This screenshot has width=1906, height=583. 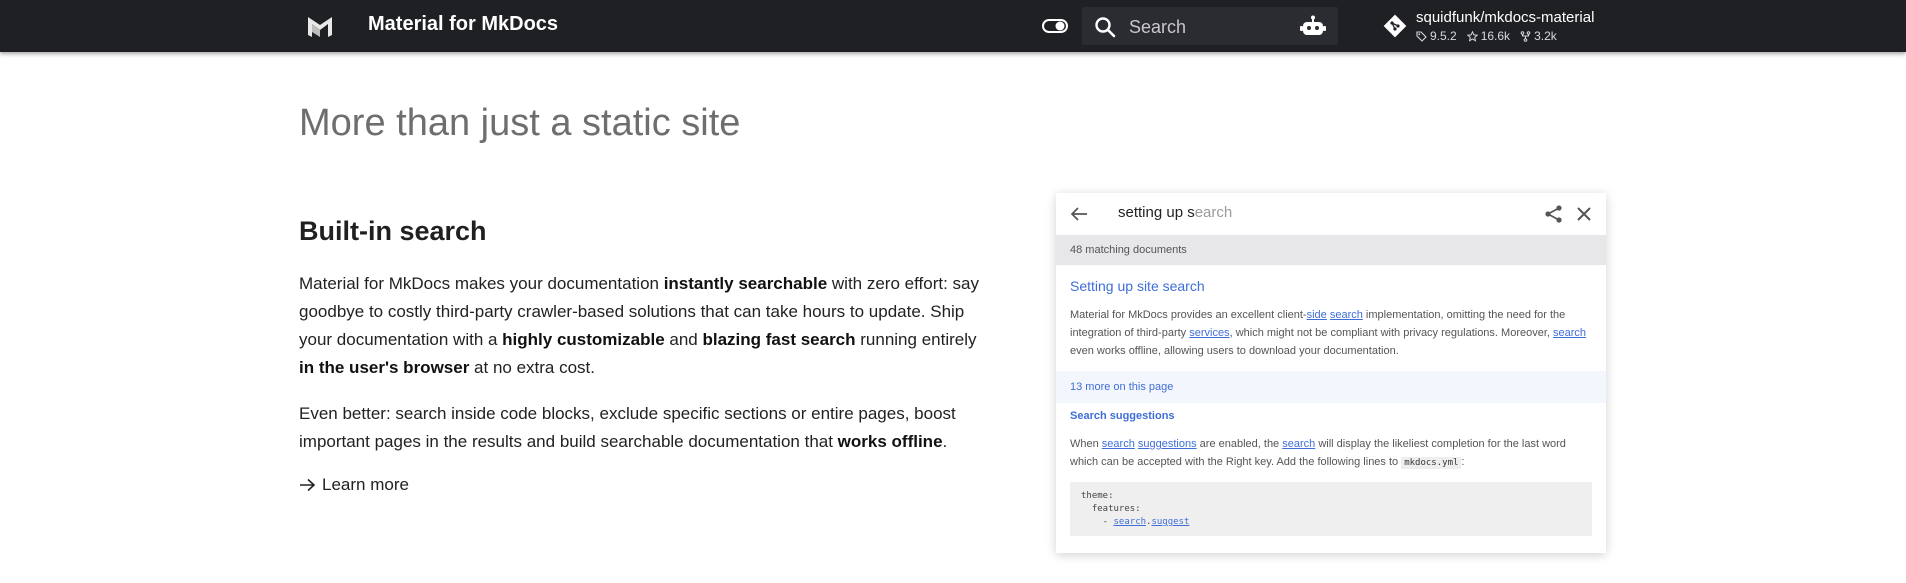 I want to click on r2-highlight-1: search, so click(x=1118, y=444).